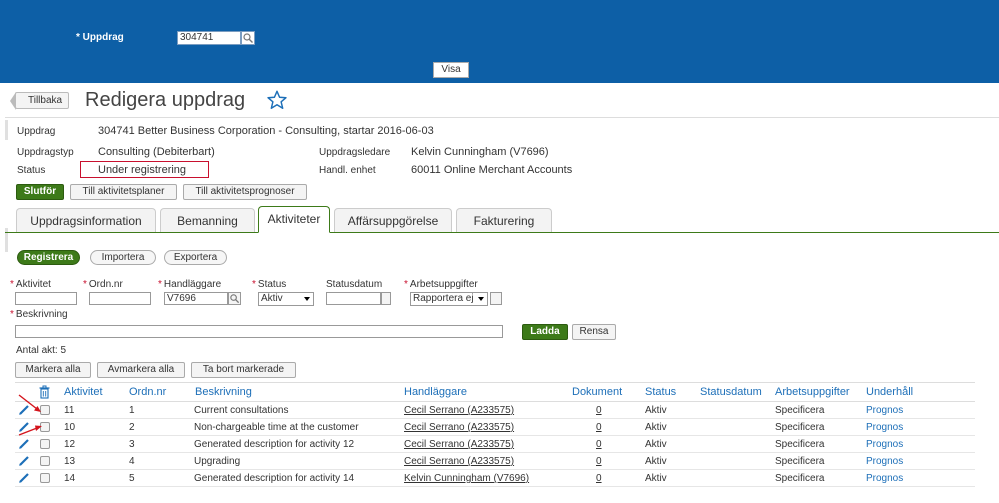 Image resolution: width=999 pixels, height=503 pixels. What do you see at coordinates (286, 299) in the screenshot?
I see `status-filter-select: Aktiv` at bounding box center [286, 299].